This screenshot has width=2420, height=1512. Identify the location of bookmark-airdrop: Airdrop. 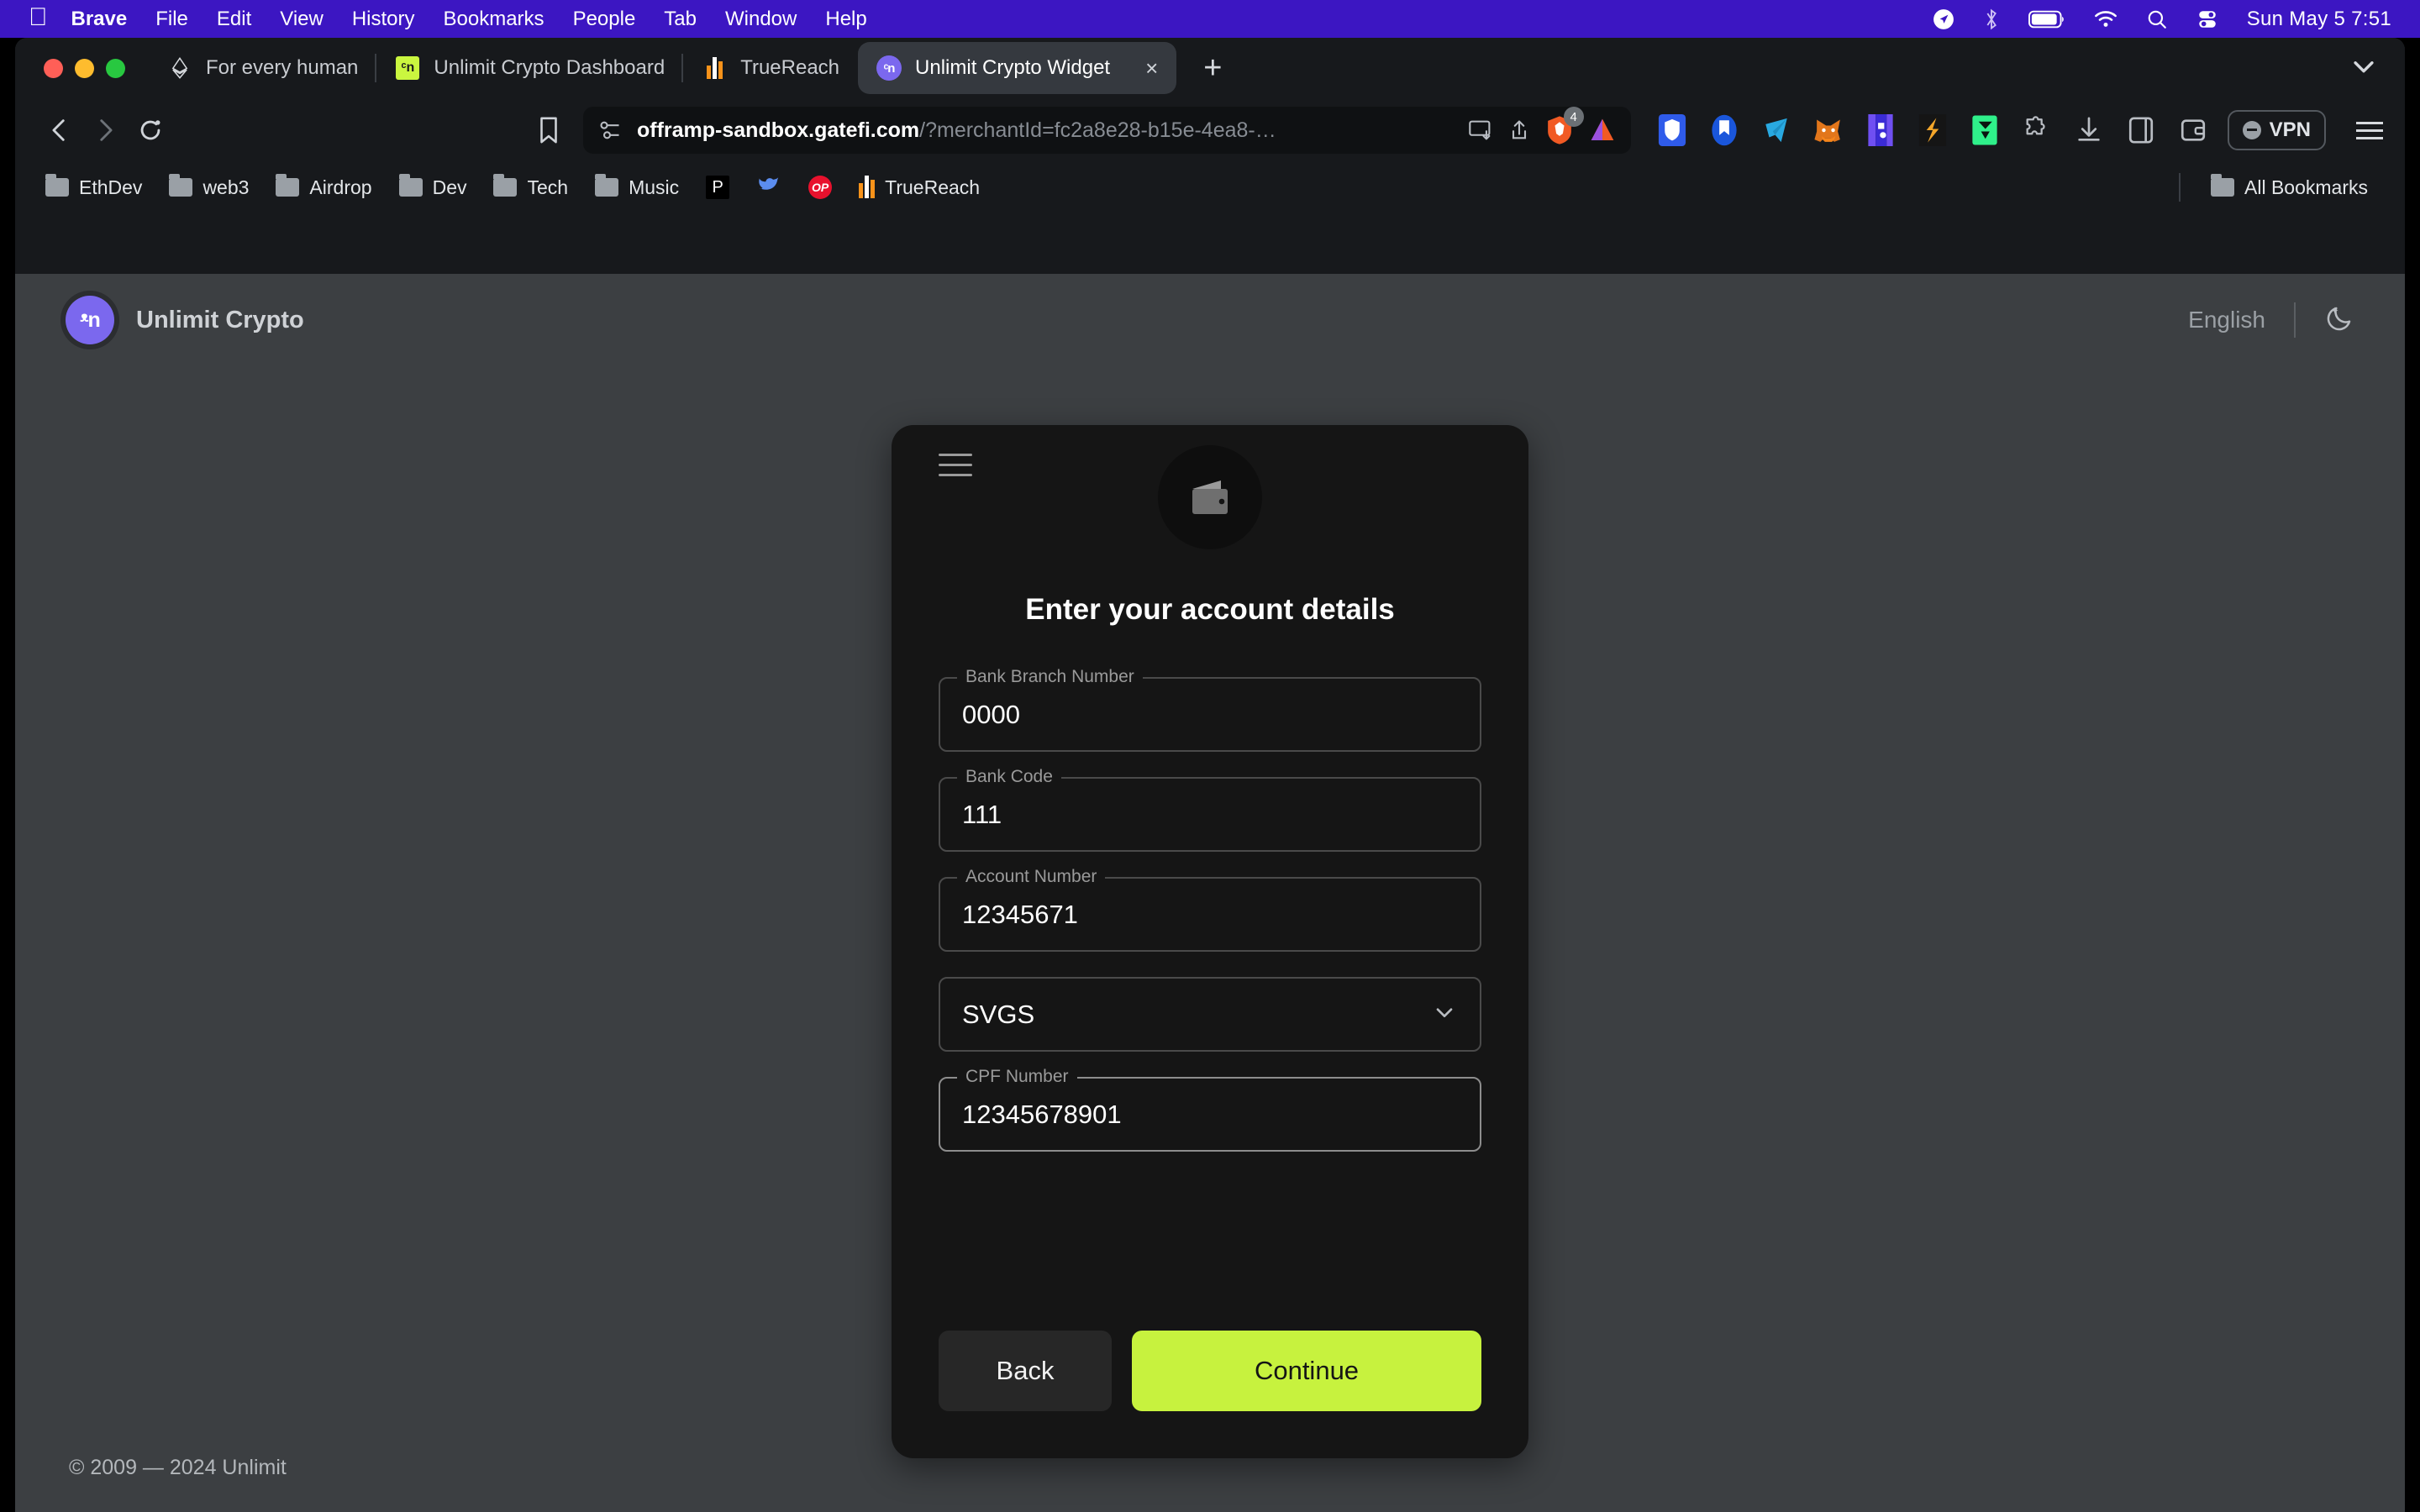
(323, 187).